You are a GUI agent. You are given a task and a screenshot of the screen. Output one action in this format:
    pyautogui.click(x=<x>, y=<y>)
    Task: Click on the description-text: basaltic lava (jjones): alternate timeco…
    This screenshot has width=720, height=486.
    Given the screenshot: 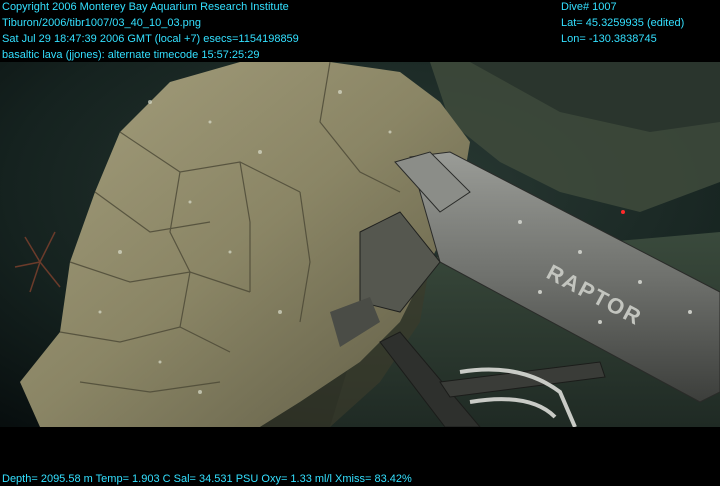 What is the action you would take?
    pyautogui.click(x=131, y=55)
    